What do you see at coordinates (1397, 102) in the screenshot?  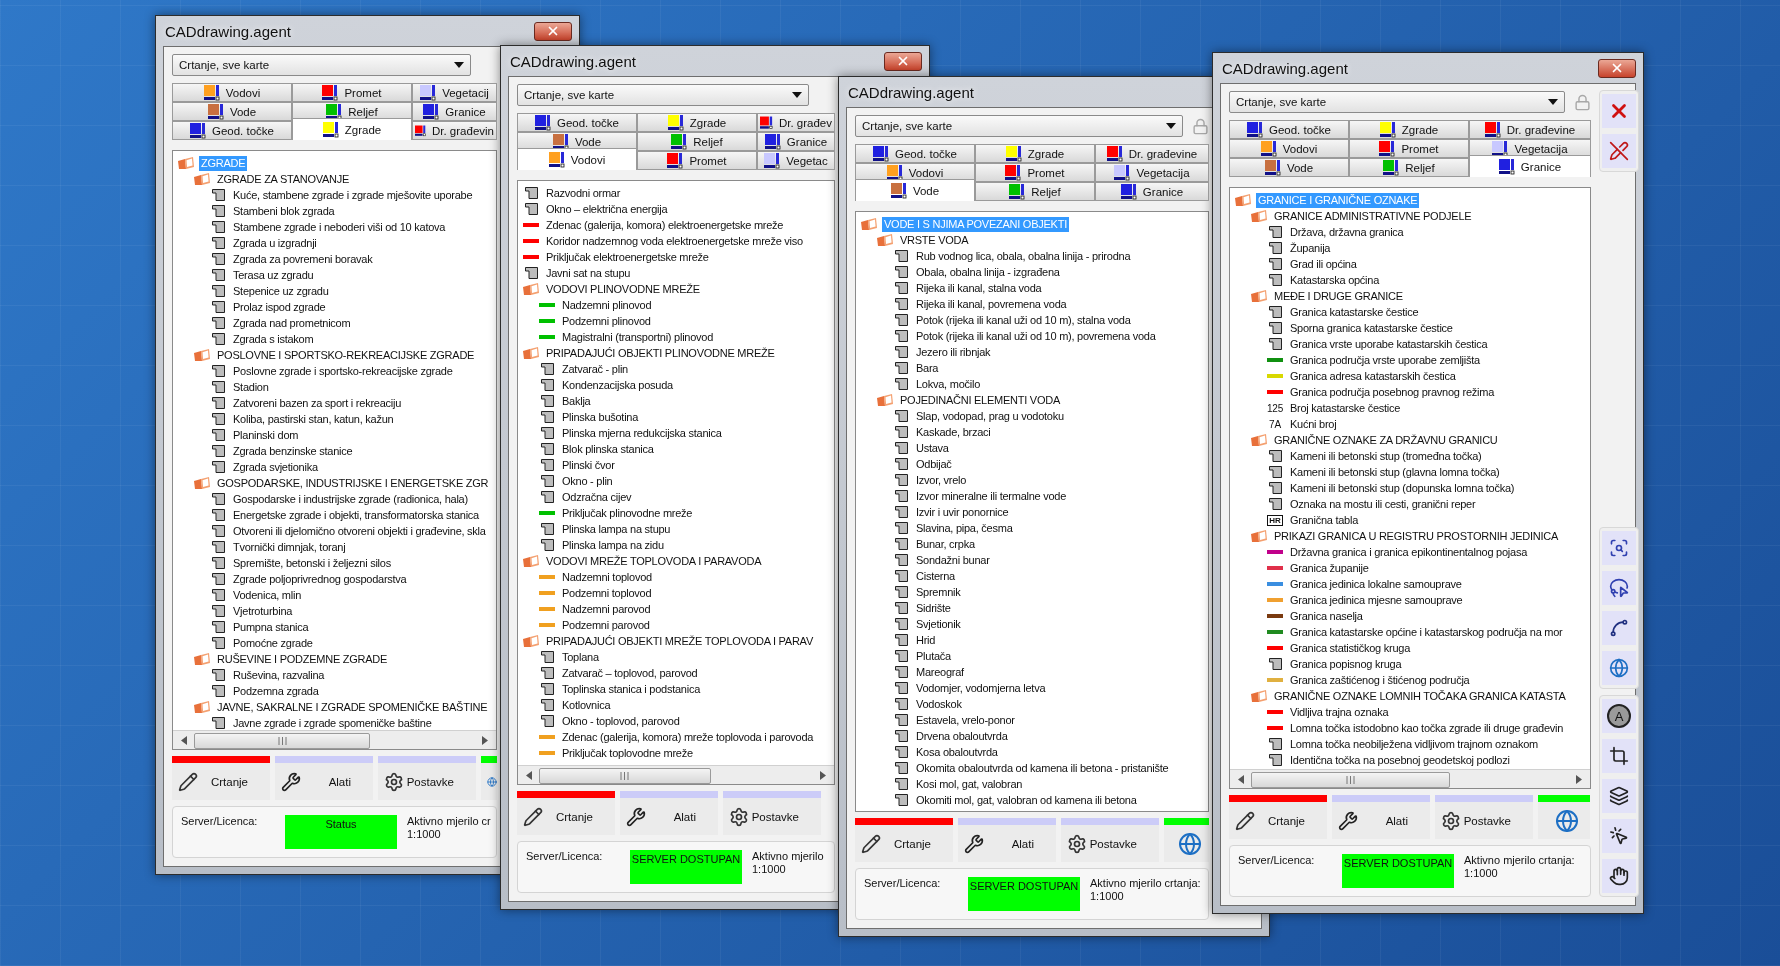 I see `mode-select: Crtanje, sve karte` at bounding box center [1397, 102].